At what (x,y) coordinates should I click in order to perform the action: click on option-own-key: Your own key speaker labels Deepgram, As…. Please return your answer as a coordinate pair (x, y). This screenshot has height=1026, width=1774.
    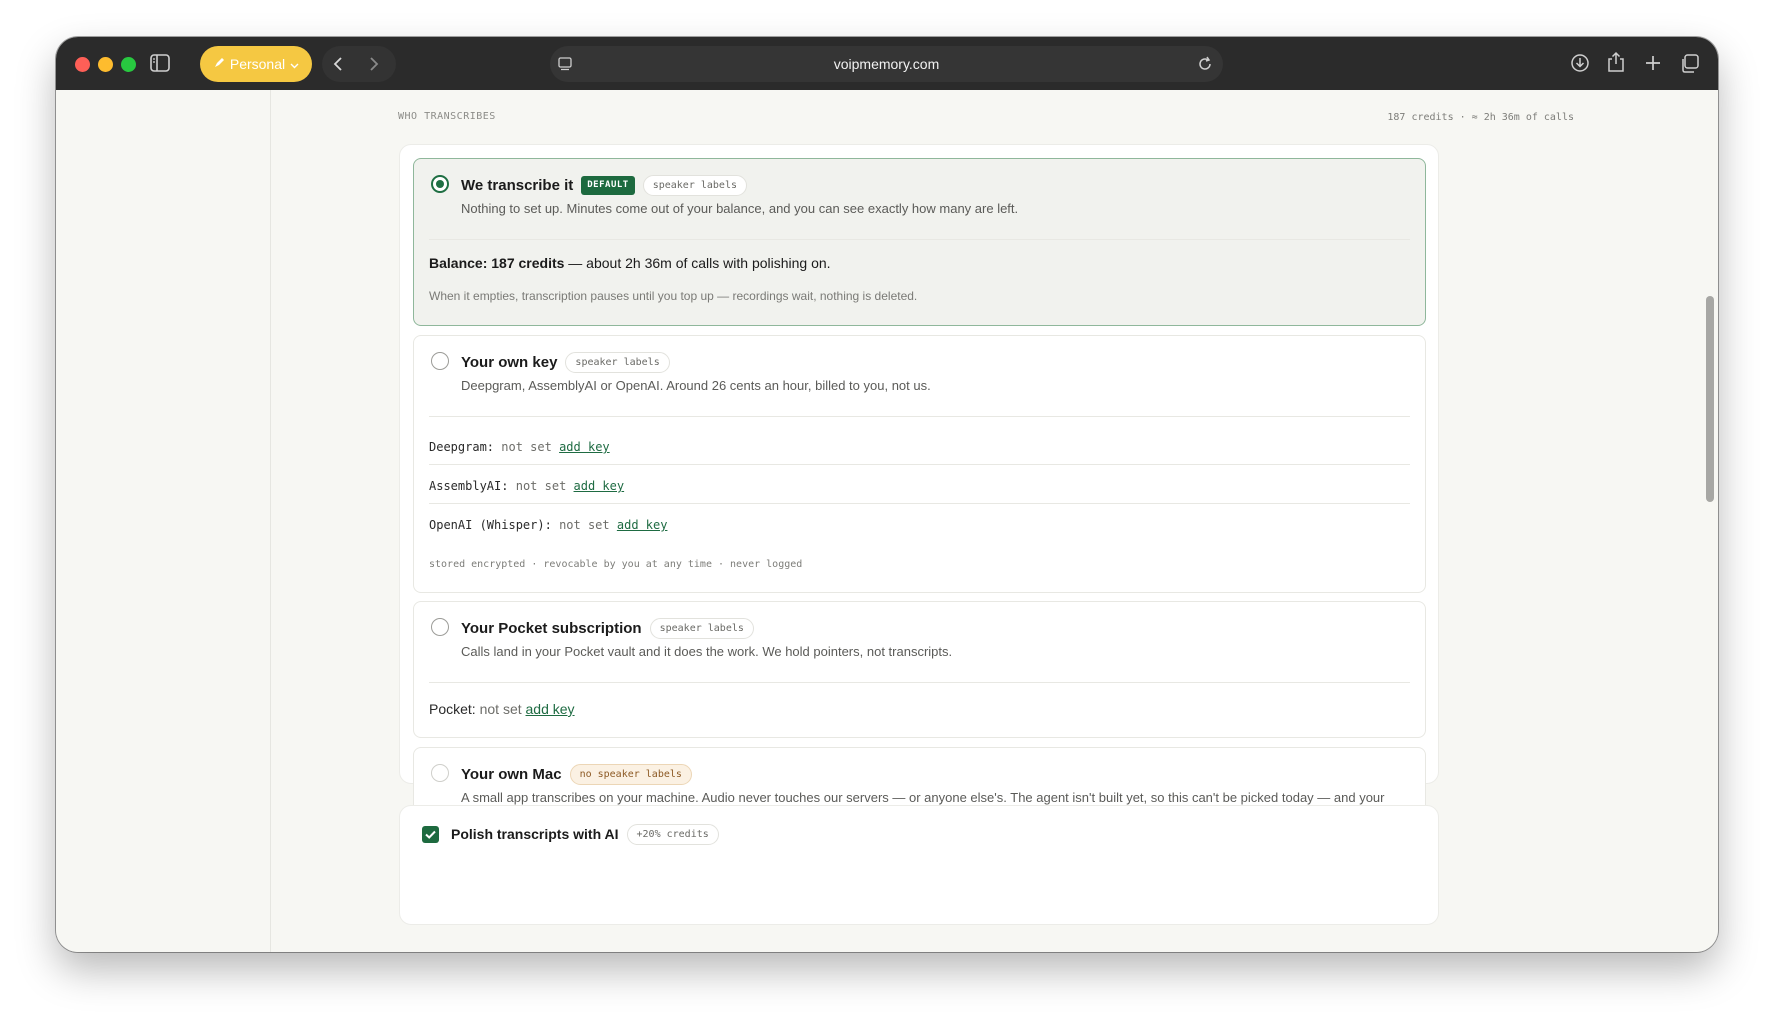
    Looking at the image, I should click on (919, 464).